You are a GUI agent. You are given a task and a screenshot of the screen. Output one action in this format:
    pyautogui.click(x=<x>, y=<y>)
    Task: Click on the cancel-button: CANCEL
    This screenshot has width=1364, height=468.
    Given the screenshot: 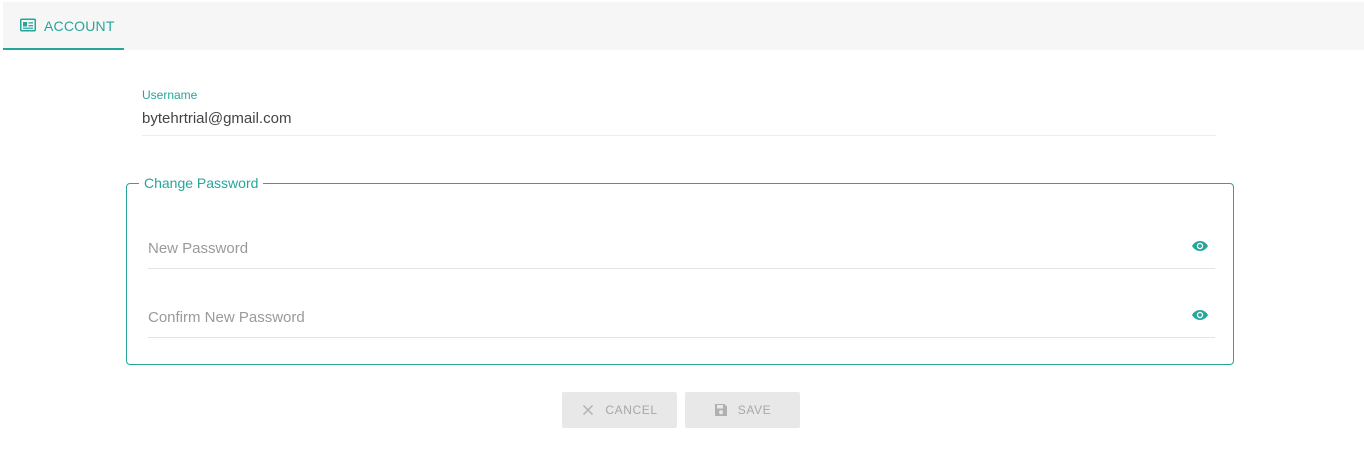 What is the action you would take?
    pyautogui.click(x=619, y=410)
    